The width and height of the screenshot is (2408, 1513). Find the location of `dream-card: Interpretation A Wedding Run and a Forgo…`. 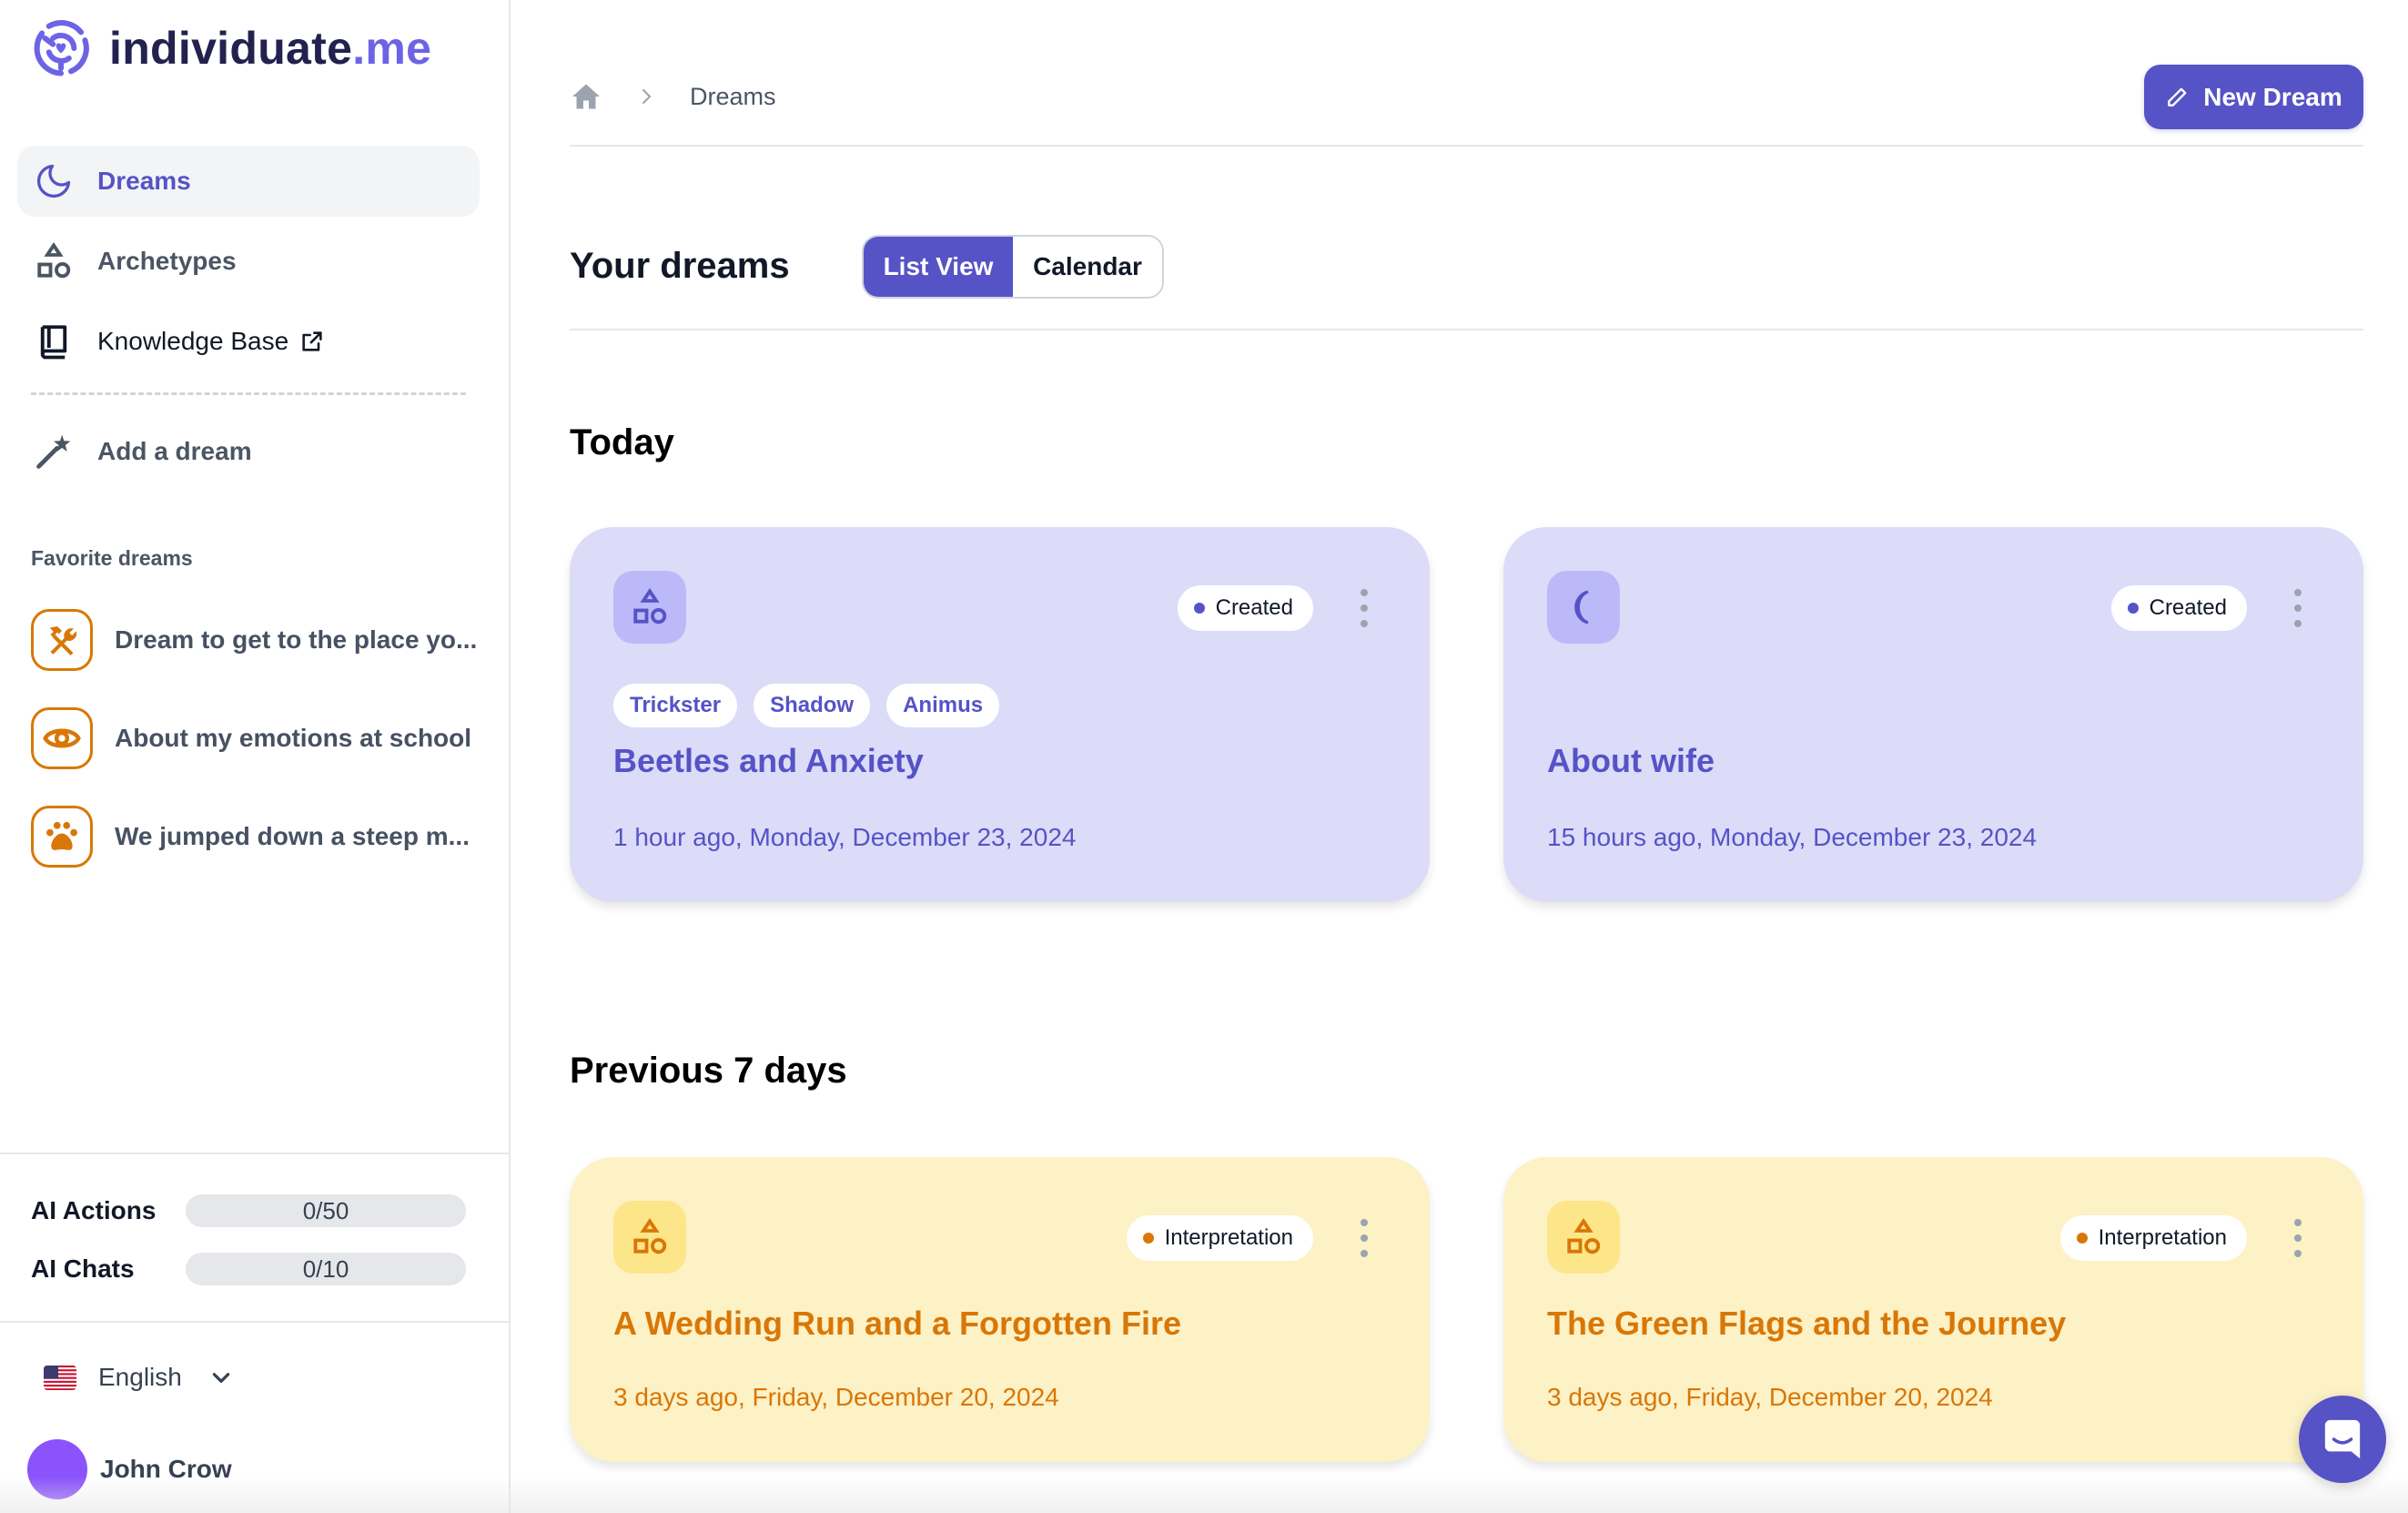

dream-card: Interpretation A Wedding Run and a Forgo… is located at coordinates (1000, 1309).